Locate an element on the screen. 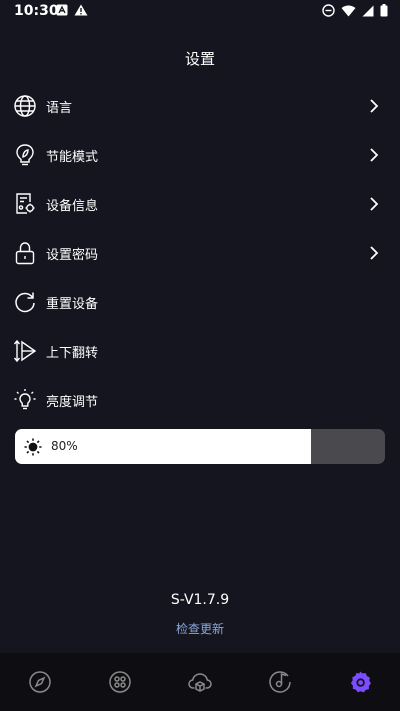  grid-icon is located at coordinates (120, 682).